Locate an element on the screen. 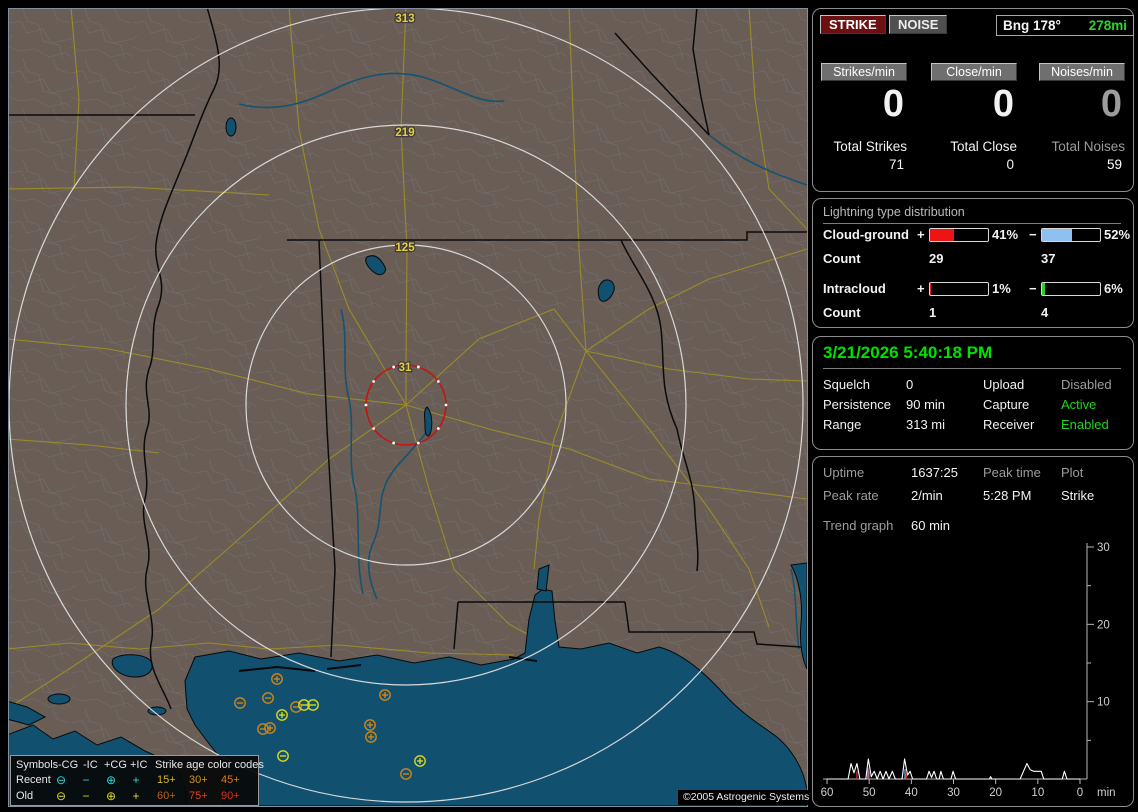 The image size is (1138, 812). svg-text: 60 is located at coordinates (827, 793).